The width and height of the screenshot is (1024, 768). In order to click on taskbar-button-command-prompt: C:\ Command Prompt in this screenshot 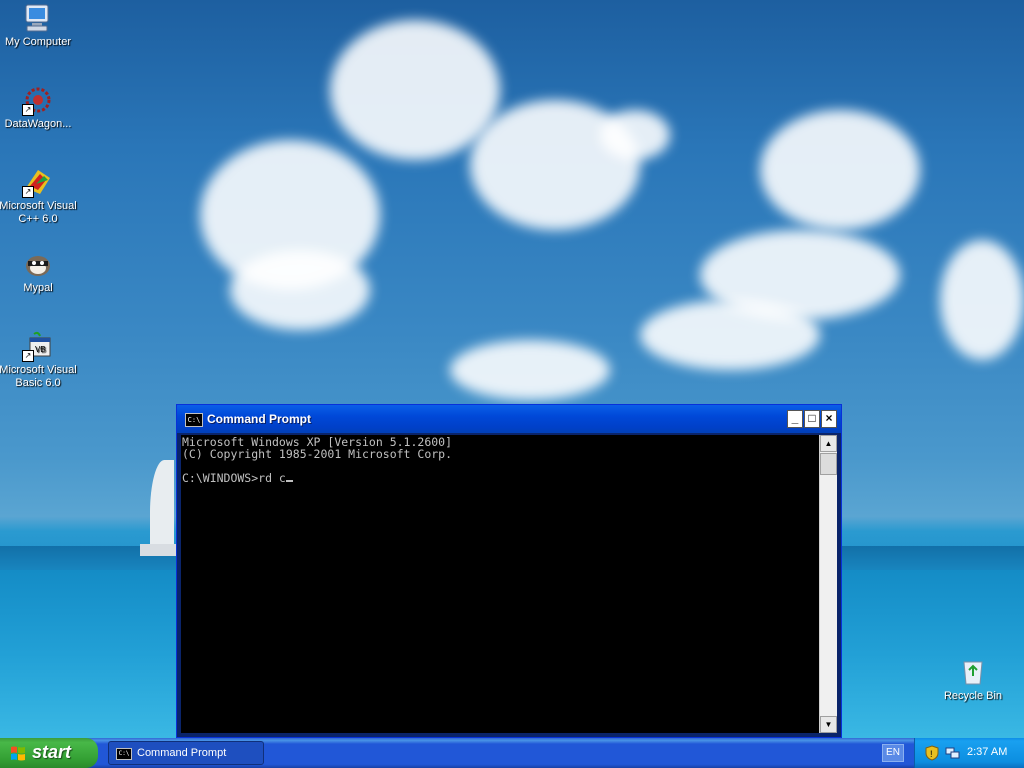, I will do `click(186, 753)`.